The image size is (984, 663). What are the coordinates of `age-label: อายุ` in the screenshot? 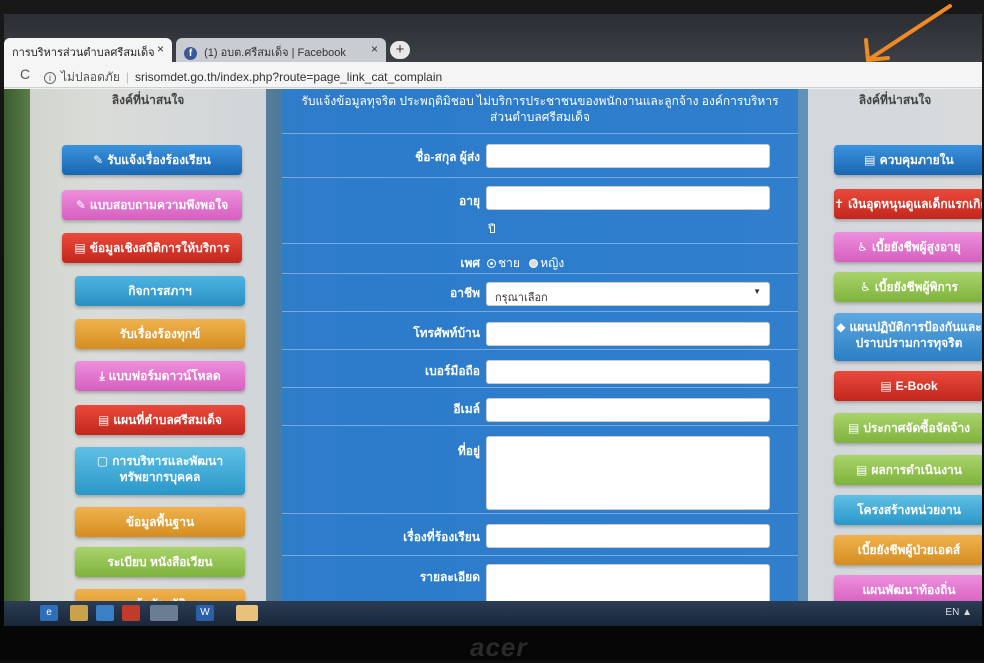 It's located at (469, 201).